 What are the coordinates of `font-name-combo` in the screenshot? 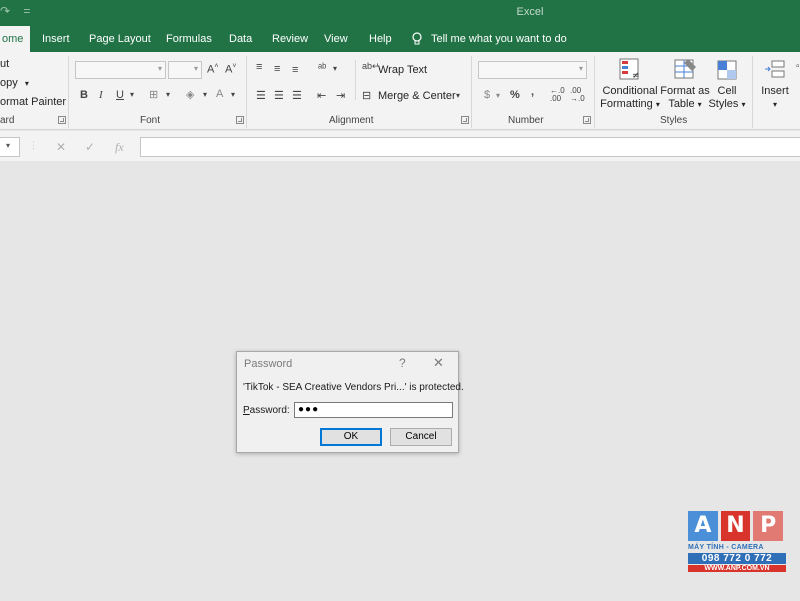 It's located at (120, 70).